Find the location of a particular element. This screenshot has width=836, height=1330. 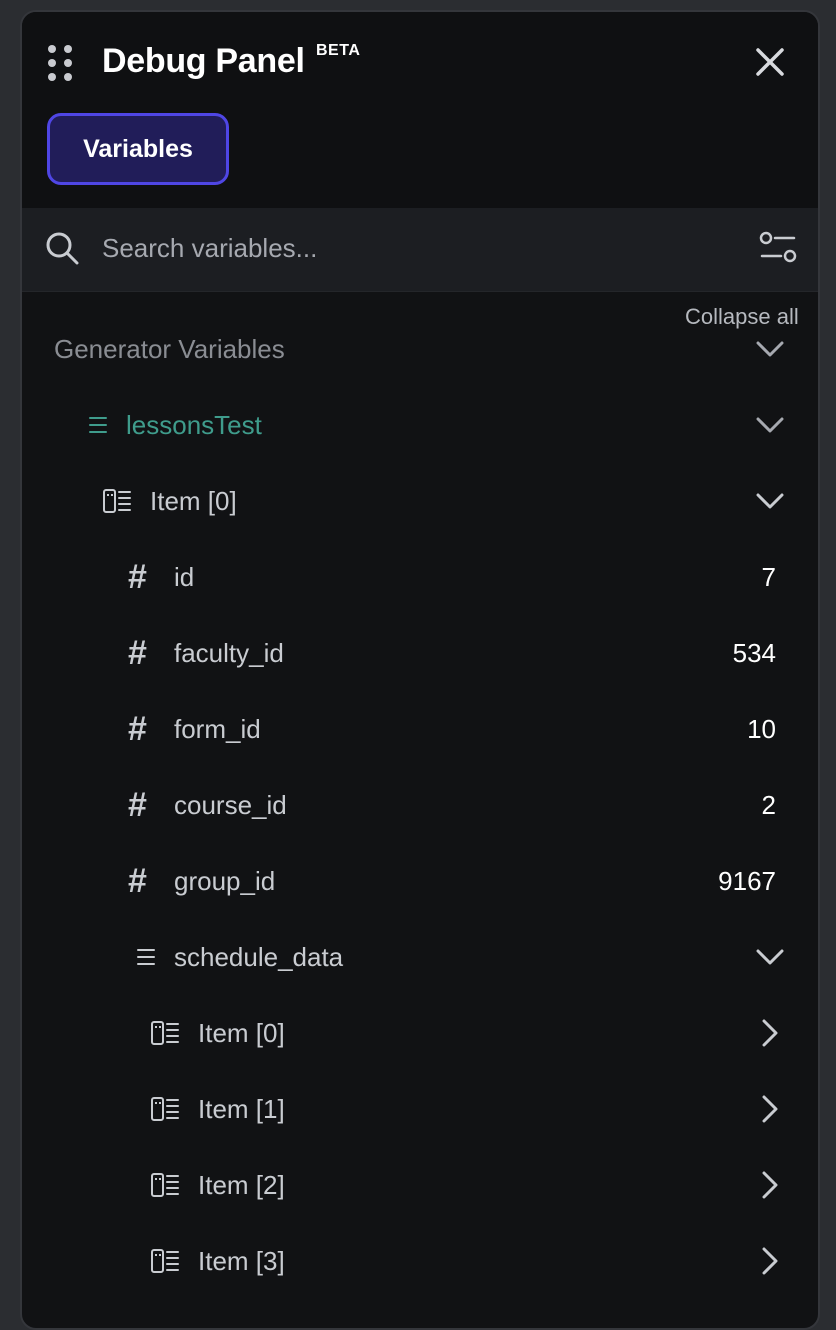

field-name: group_id is located at coordinates (225, 881).